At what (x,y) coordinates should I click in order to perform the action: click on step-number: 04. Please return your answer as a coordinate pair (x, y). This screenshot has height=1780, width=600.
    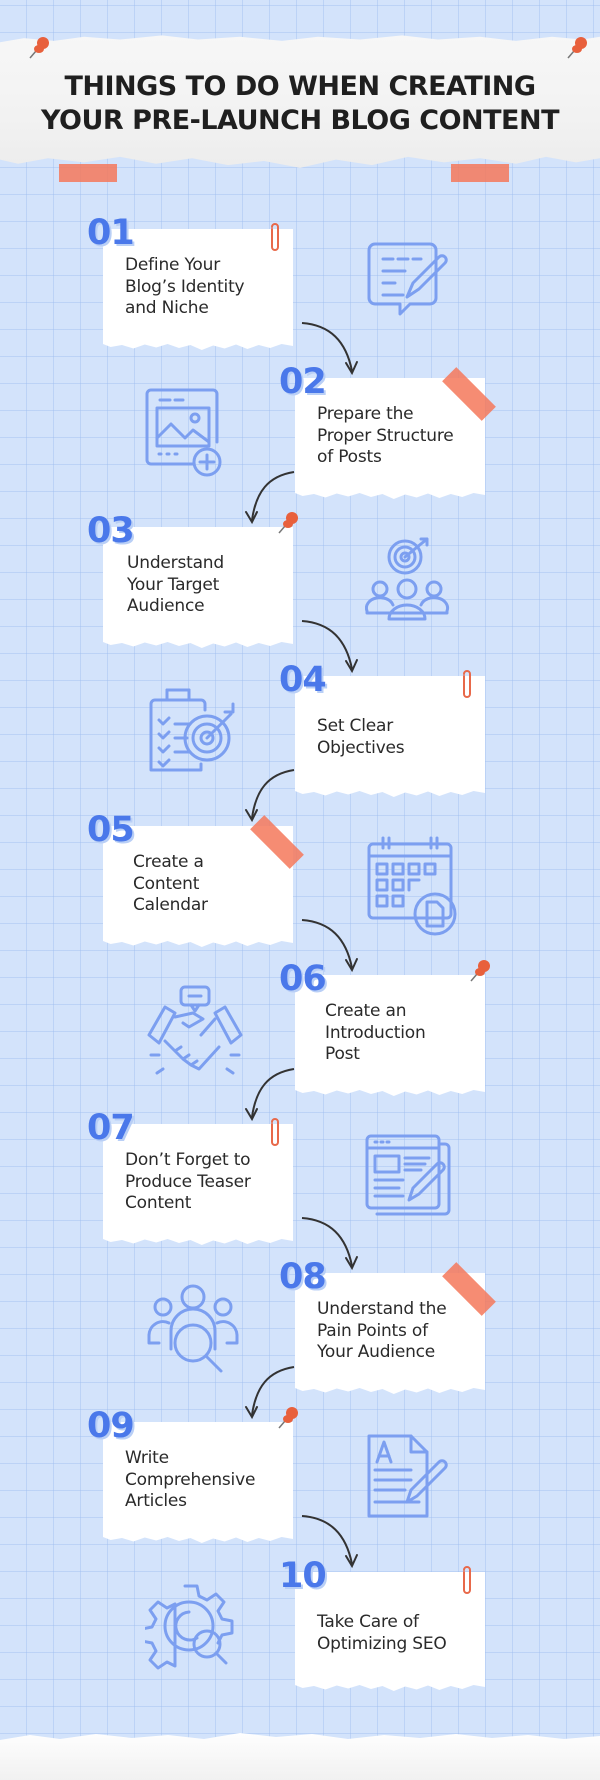
    Looking at the image, I should click on (303, 680).